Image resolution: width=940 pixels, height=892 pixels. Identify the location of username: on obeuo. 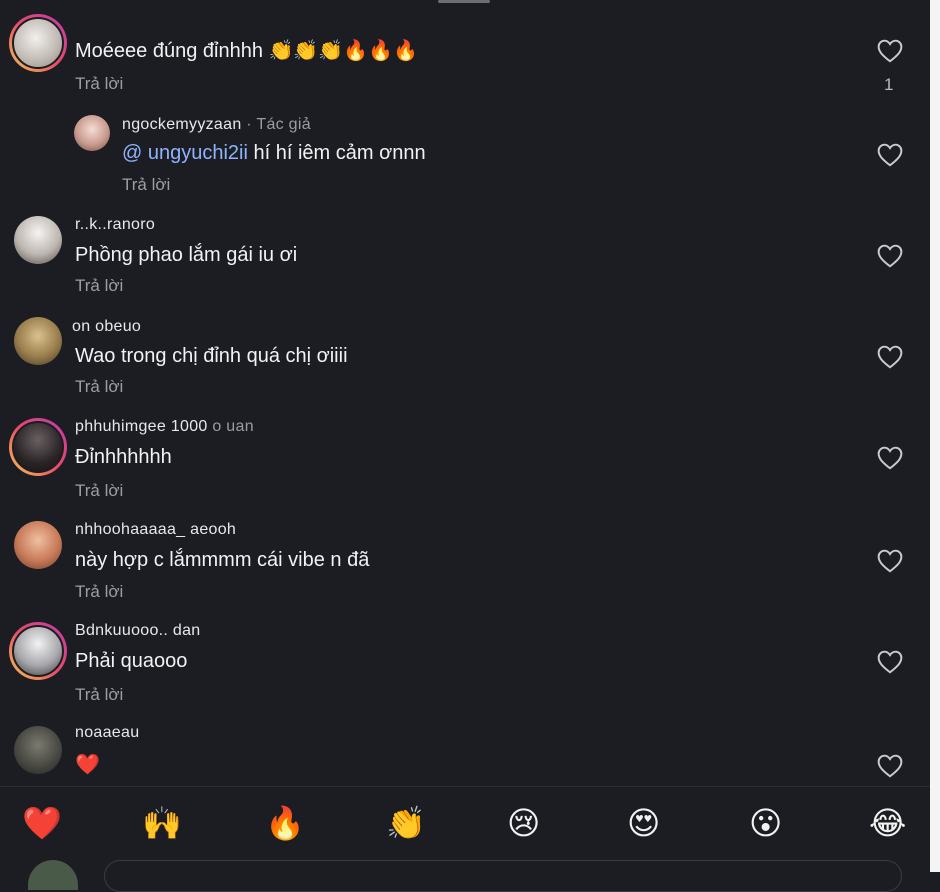
(106, 327).